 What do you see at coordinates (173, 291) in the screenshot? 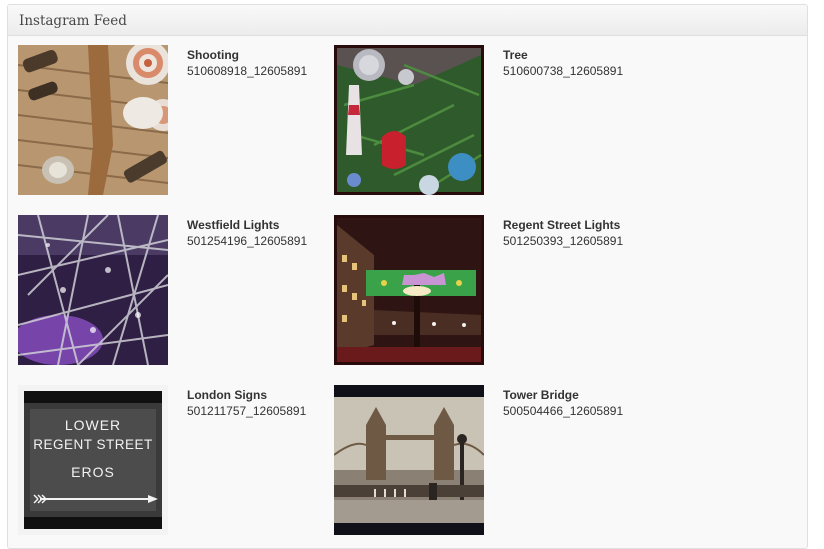
I see `feed-item: Westfield Lights 501254196_12605891` at bounding box center [173, 291].